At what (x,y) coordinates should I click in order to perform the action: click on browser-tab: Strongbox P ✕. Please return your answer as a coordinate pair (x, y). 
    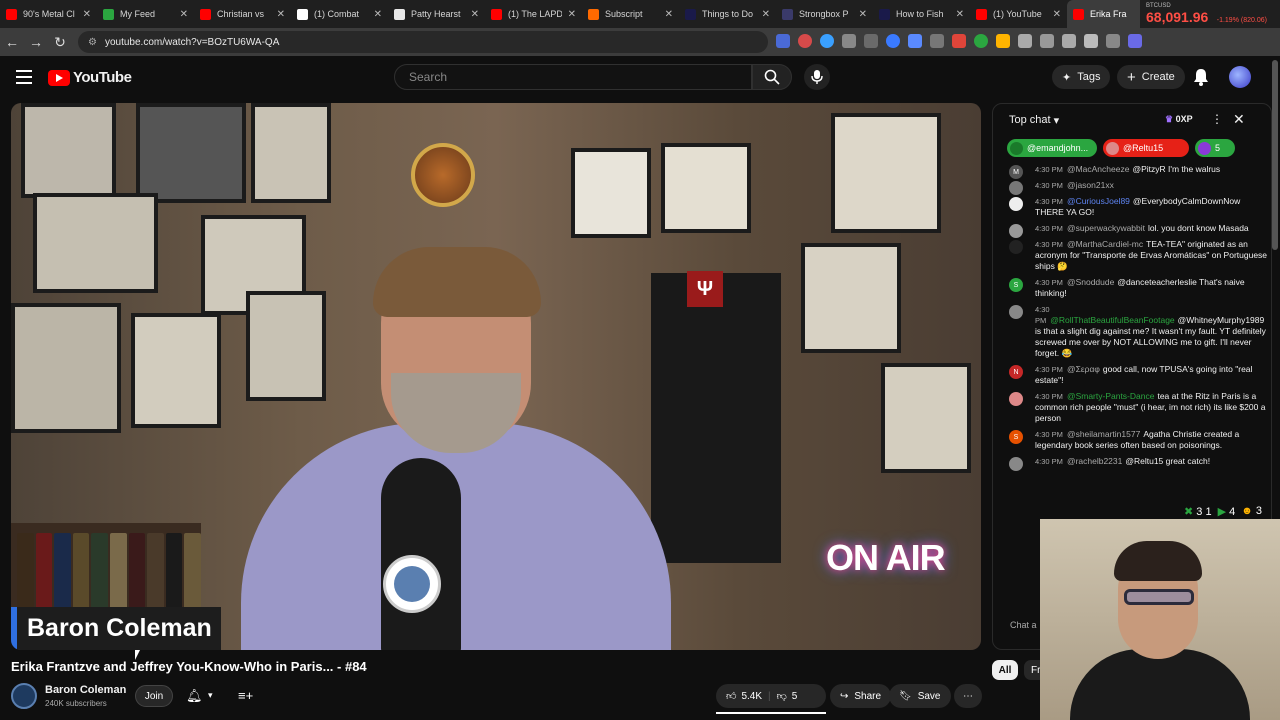
    Looking at the image, I should click on (824, 14).